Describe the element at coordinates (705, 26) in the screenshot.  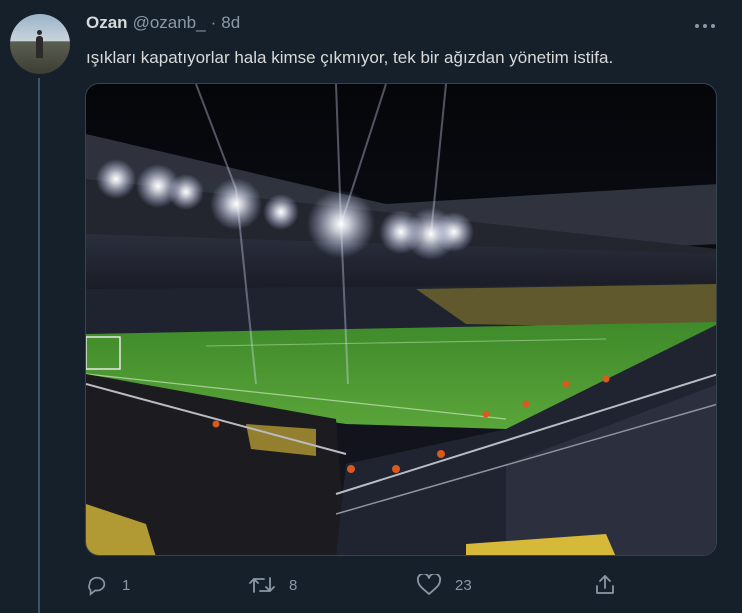
I see `more-dots-icon` at that location.